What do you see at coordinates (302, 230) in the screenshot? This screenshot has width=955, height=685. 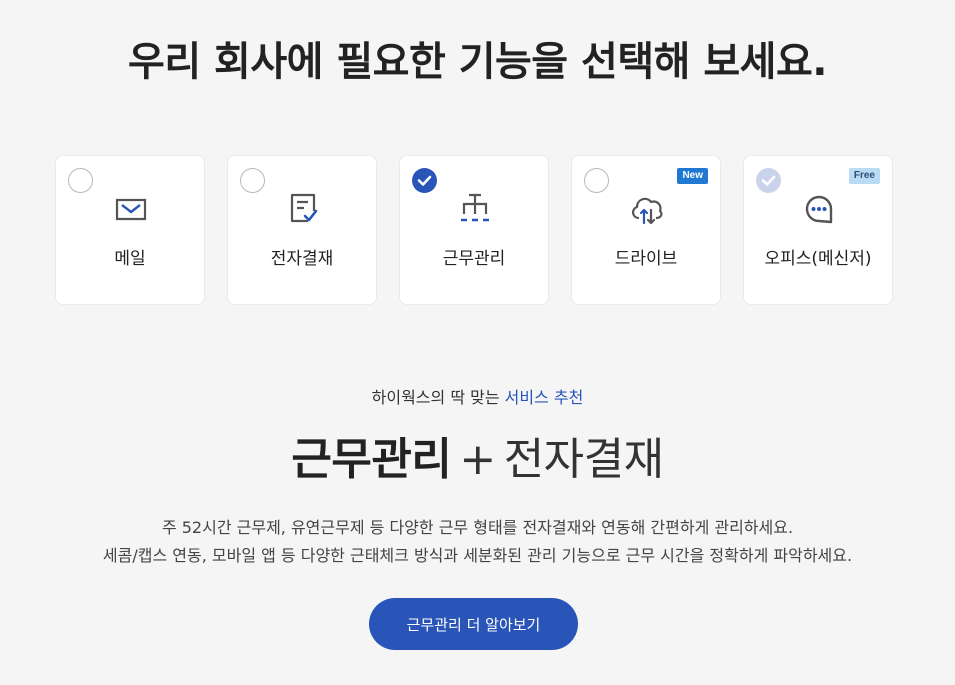 I see `feature-card-approval: 전자결재` at bounding box center [302, 230].